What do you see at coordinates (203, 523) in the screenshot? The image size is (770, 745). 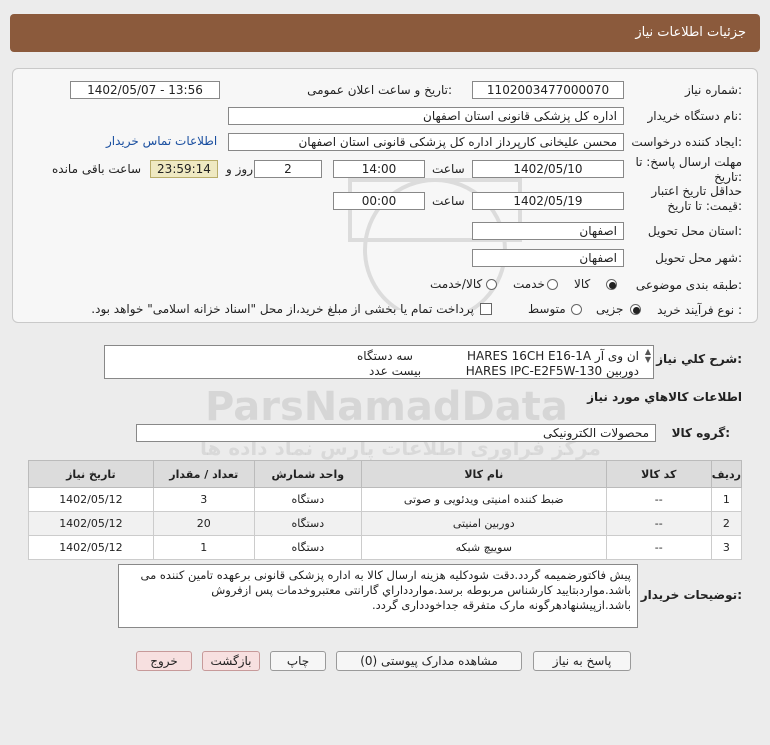 I see `cell-qty: 20` at bounding box center [203, 523].